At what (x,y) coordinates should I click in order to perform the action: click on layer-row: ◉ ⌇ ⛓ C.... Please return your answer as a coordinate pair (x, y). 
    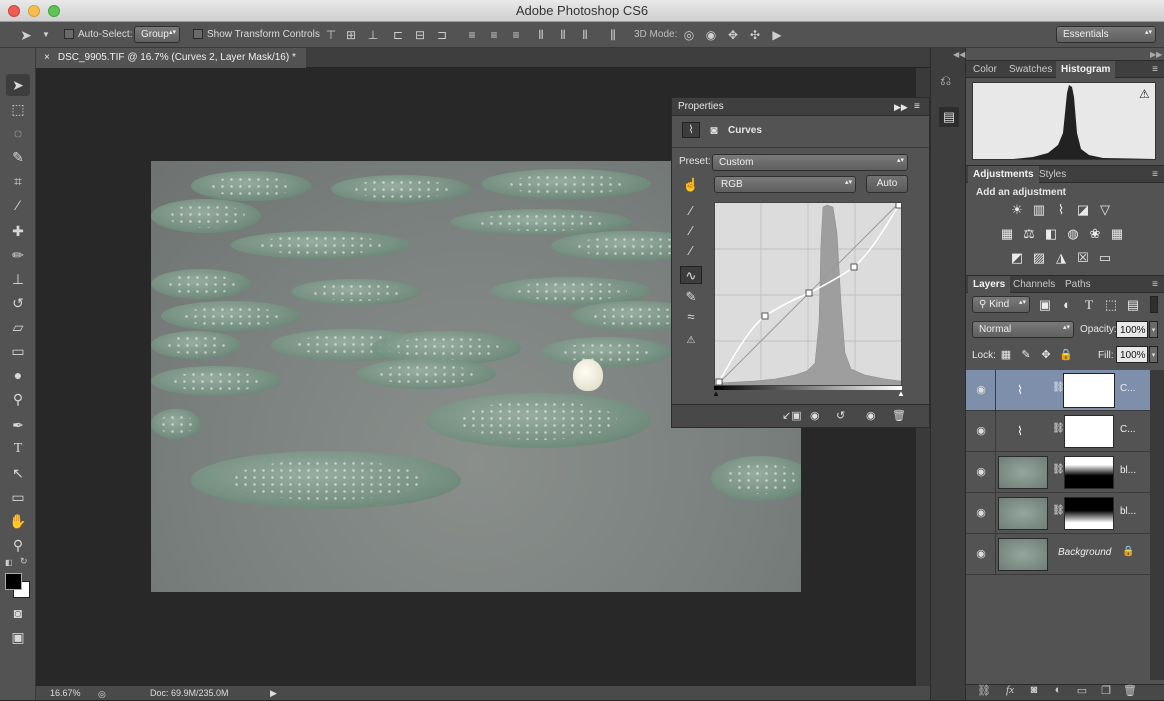
    Looking at the image, I should click on (1058, 390).